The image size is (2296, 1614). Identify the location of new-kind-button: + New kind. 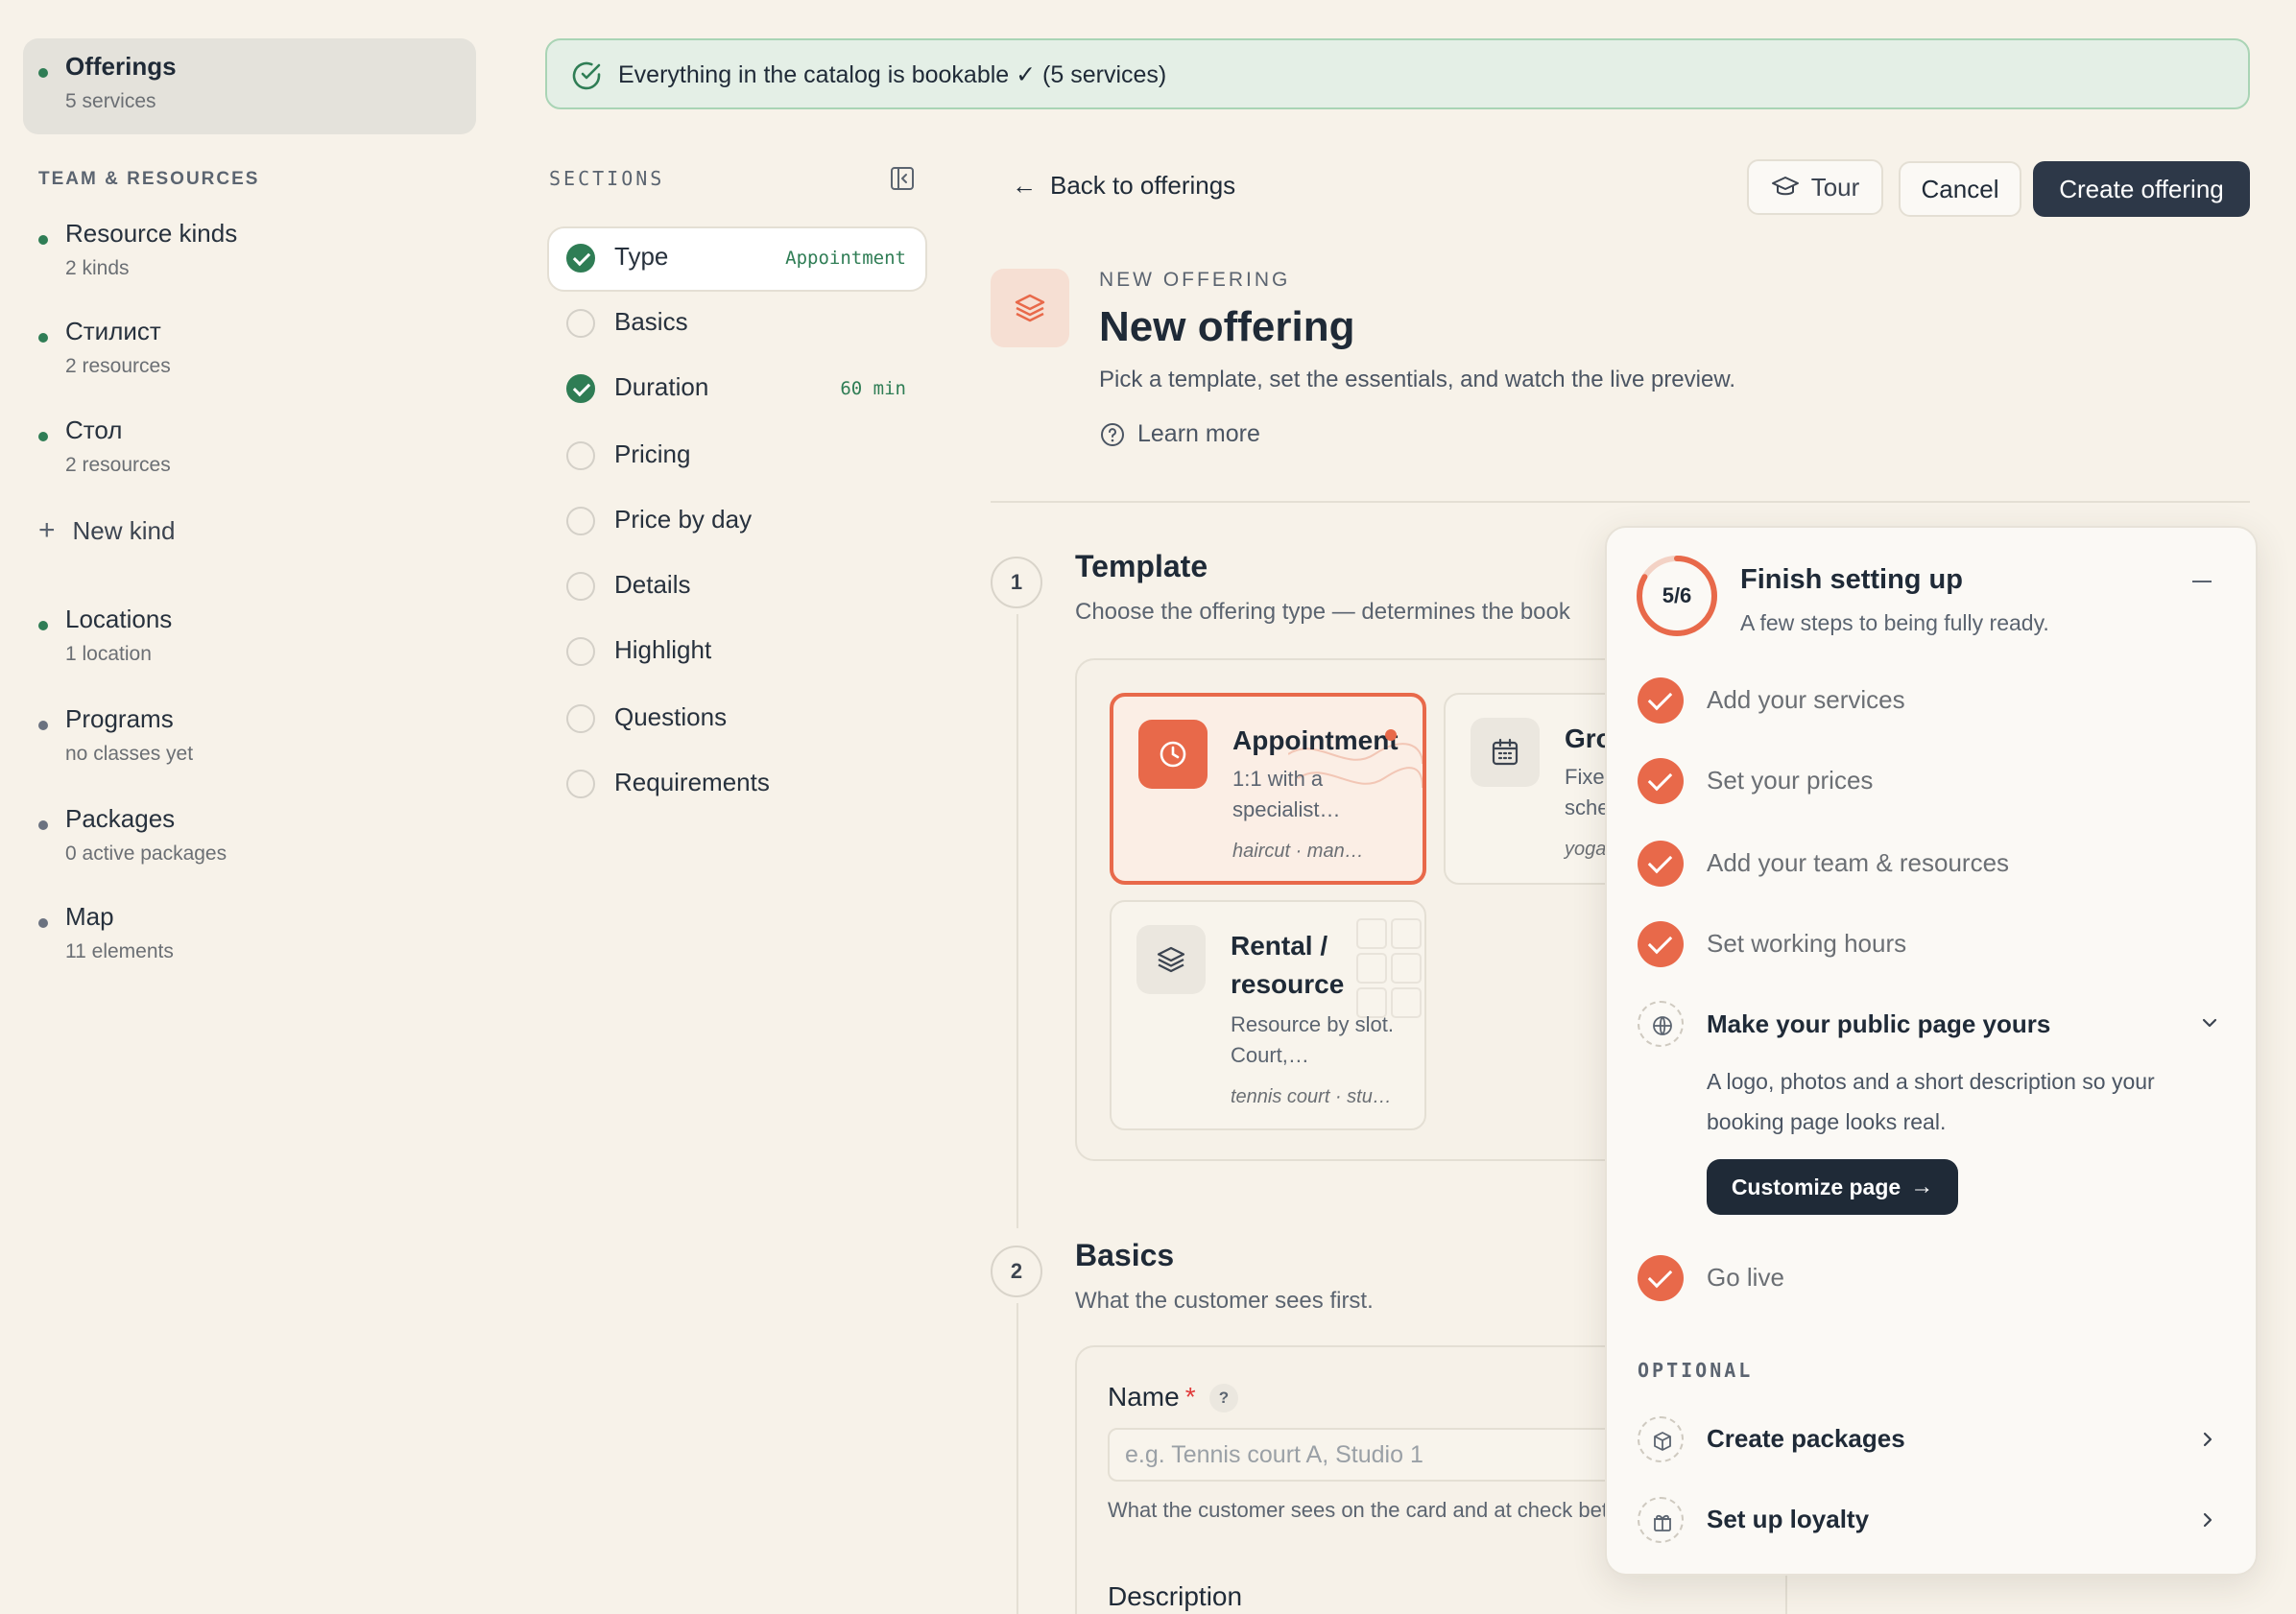
(107, 530).